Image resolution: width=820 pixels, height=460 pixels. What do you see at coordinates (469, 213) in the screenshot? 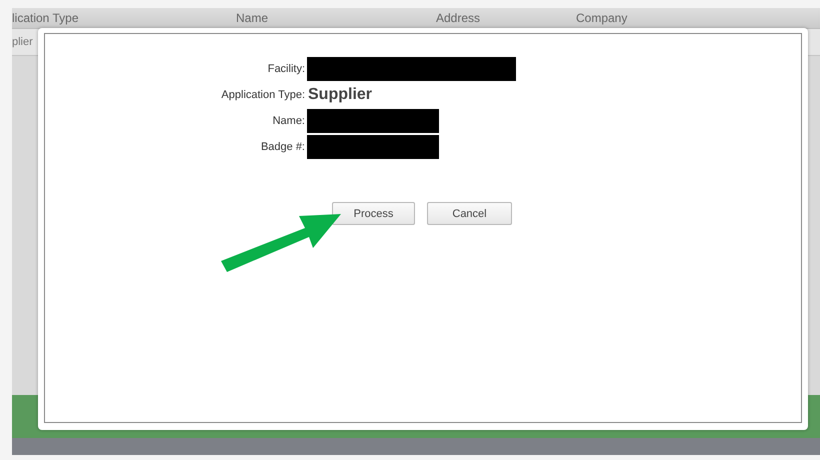
I see `cancel-button: Cancel` at bounding box center [469, 213].